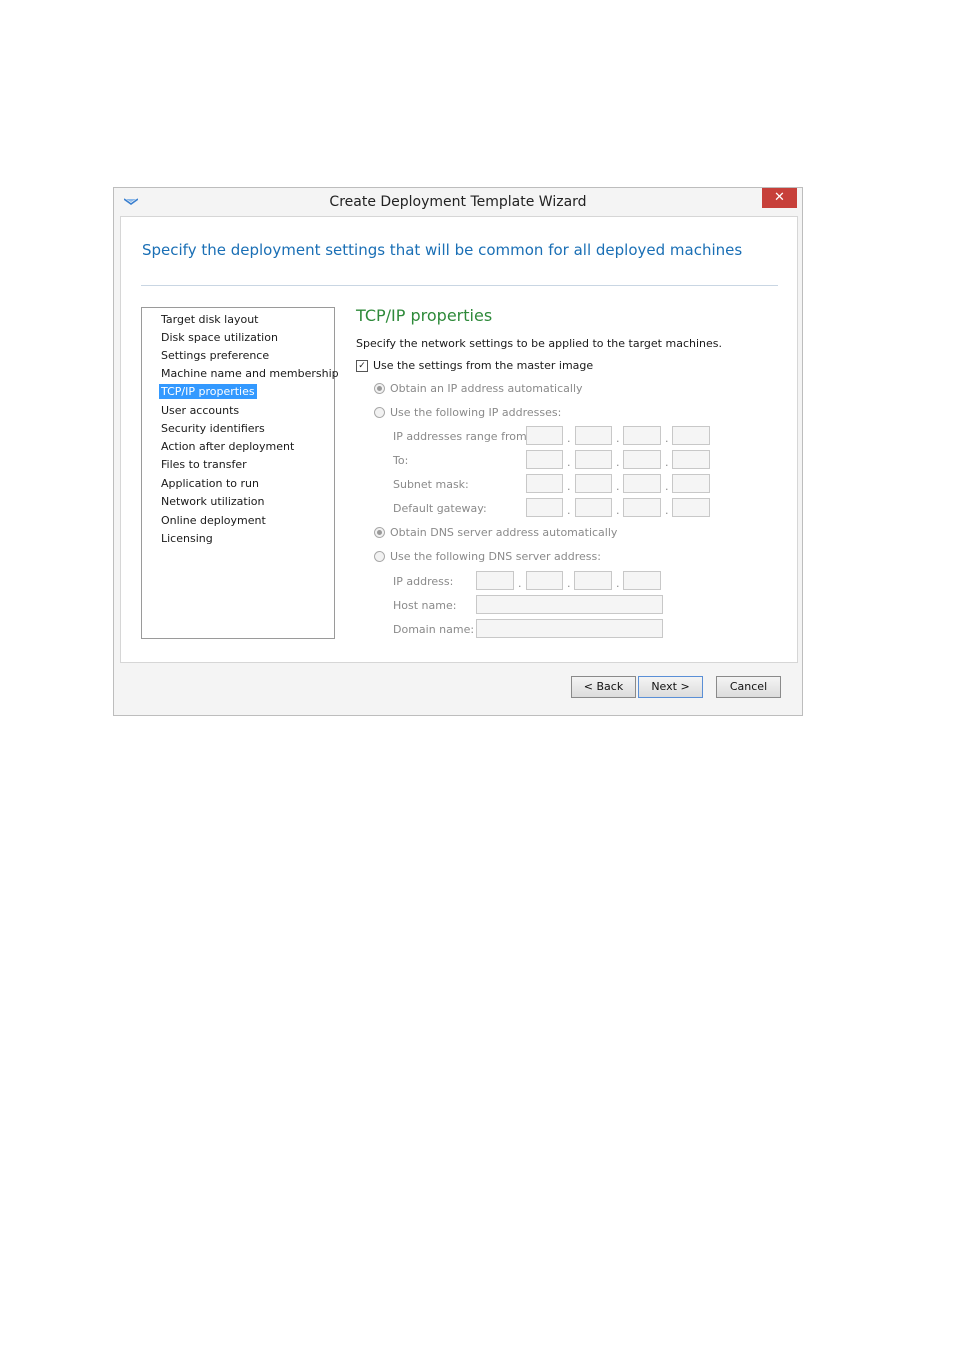 The height and width of the screenshot is (1350, 955). What do you see at coordinates (200, 410) in the screenshot?
I see `step-user-accounts: User accounts` at bounding box center [200, 410].